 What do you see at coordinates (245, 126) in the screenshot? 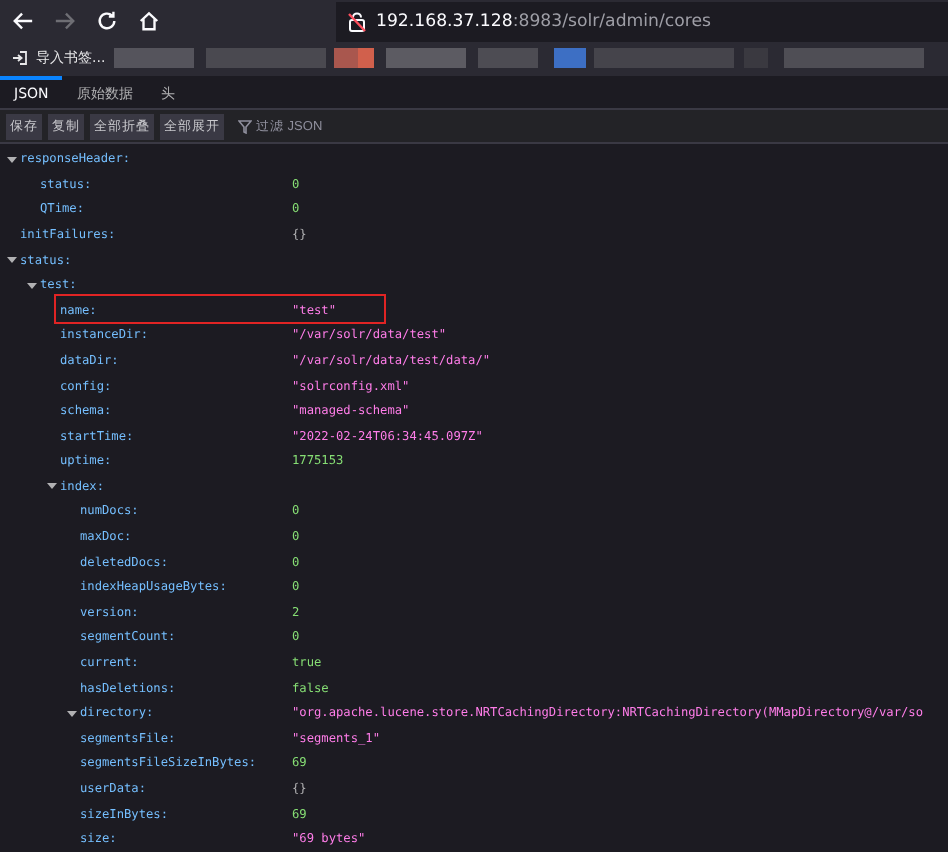
I see `filter-icon` at bounding box center [245, 126].